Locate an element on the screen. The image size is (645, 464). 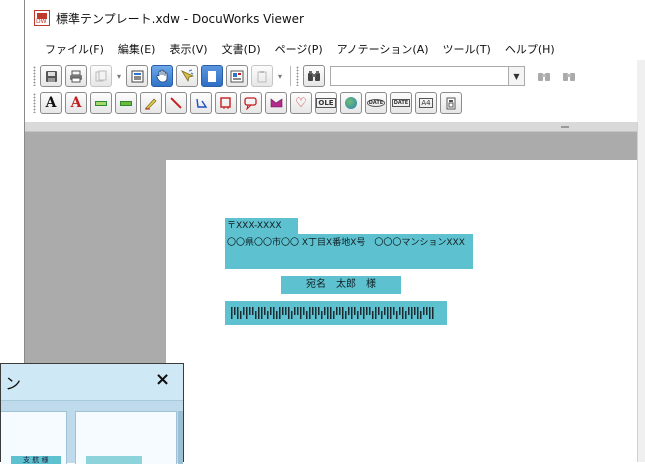
print-button is located at coordinates (76, 76).